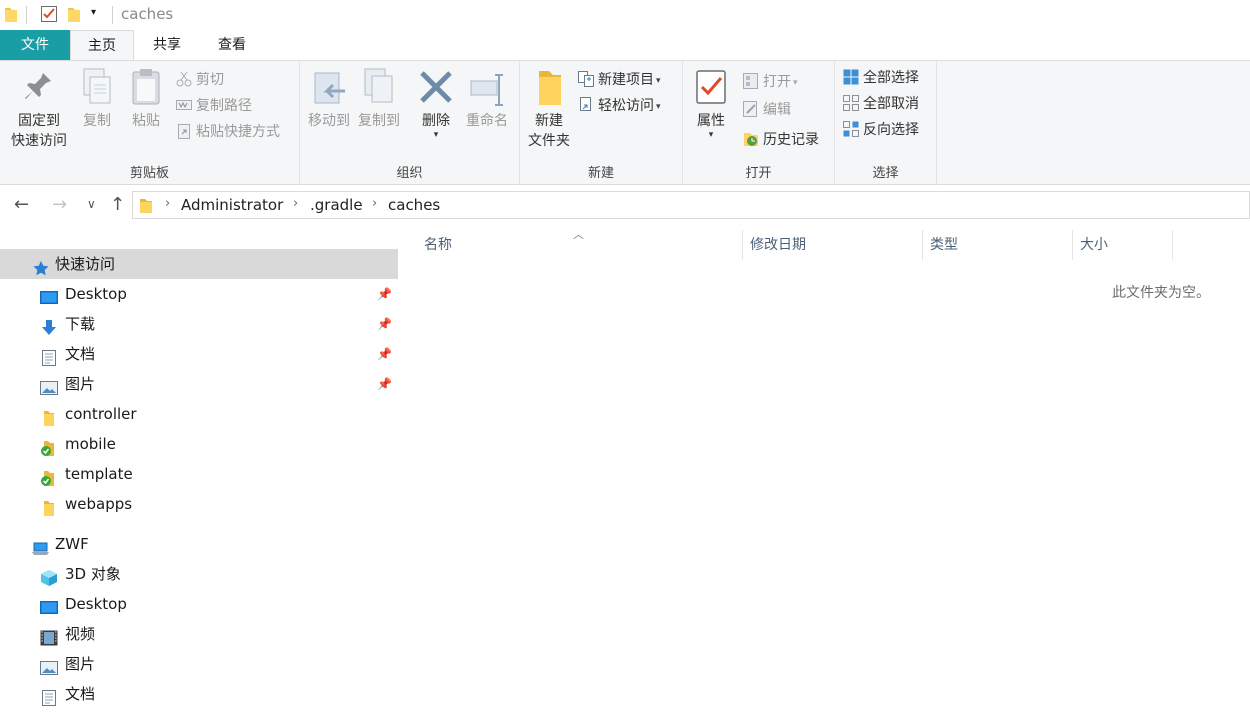 The image size is (1250, 716). I want to click on column-header-modified: 修改日期, so click(778, 244).